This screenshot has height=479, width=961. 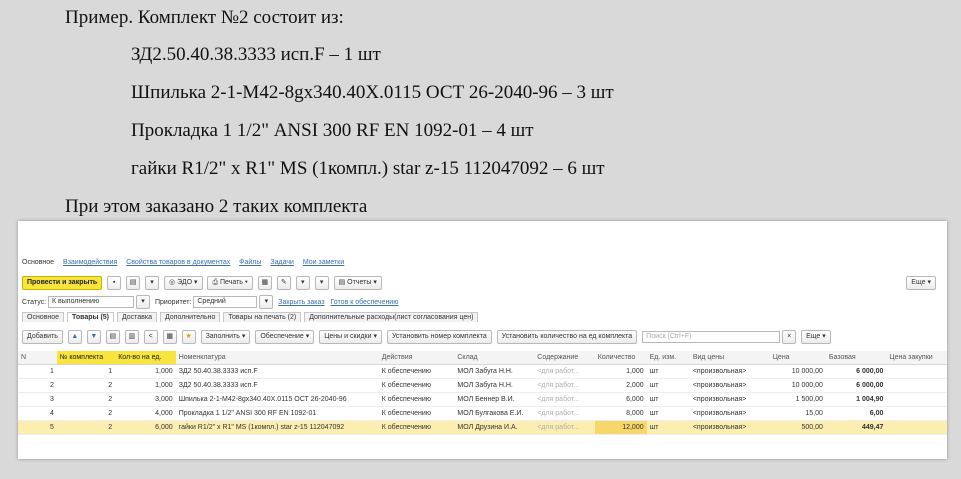 What do you see at coordinates (620, 413) in the screenshot?
I see `cell-qty: 8,000` at bounding box center [620, 413].